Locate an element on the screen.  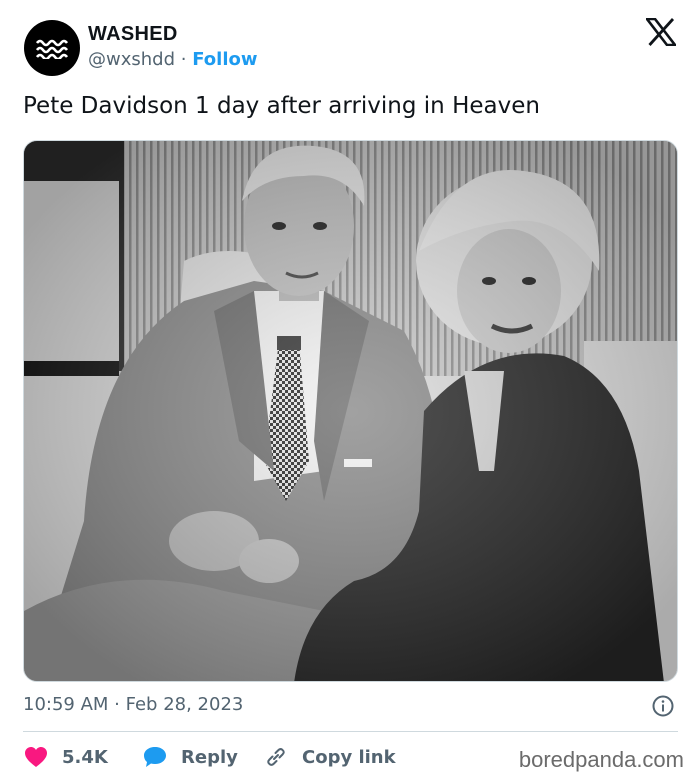
account-avatar is located at coordinates (52, 48).